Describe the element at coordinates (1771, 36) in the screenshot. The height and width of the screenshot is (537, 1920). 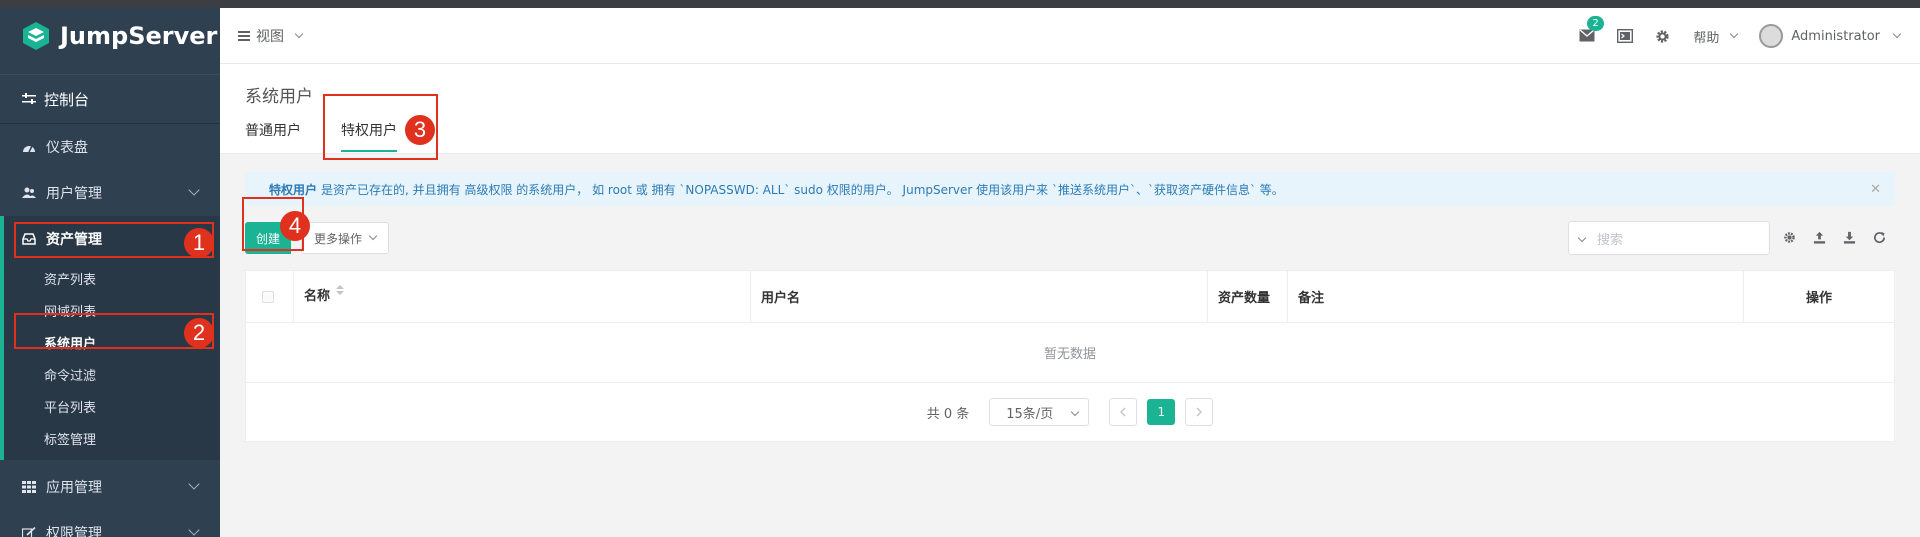
I see `avatar` at that location.